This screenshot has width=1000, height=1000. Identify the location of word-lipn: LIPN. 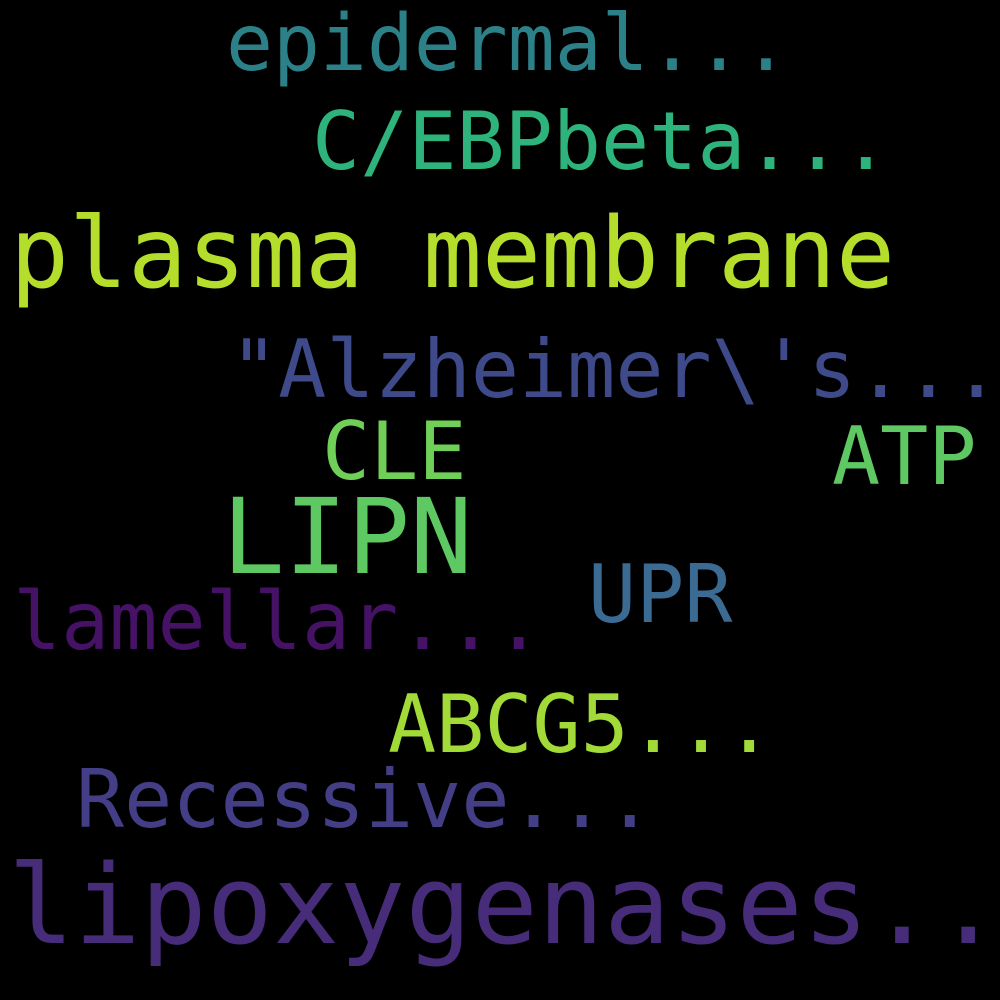
(347, 537).